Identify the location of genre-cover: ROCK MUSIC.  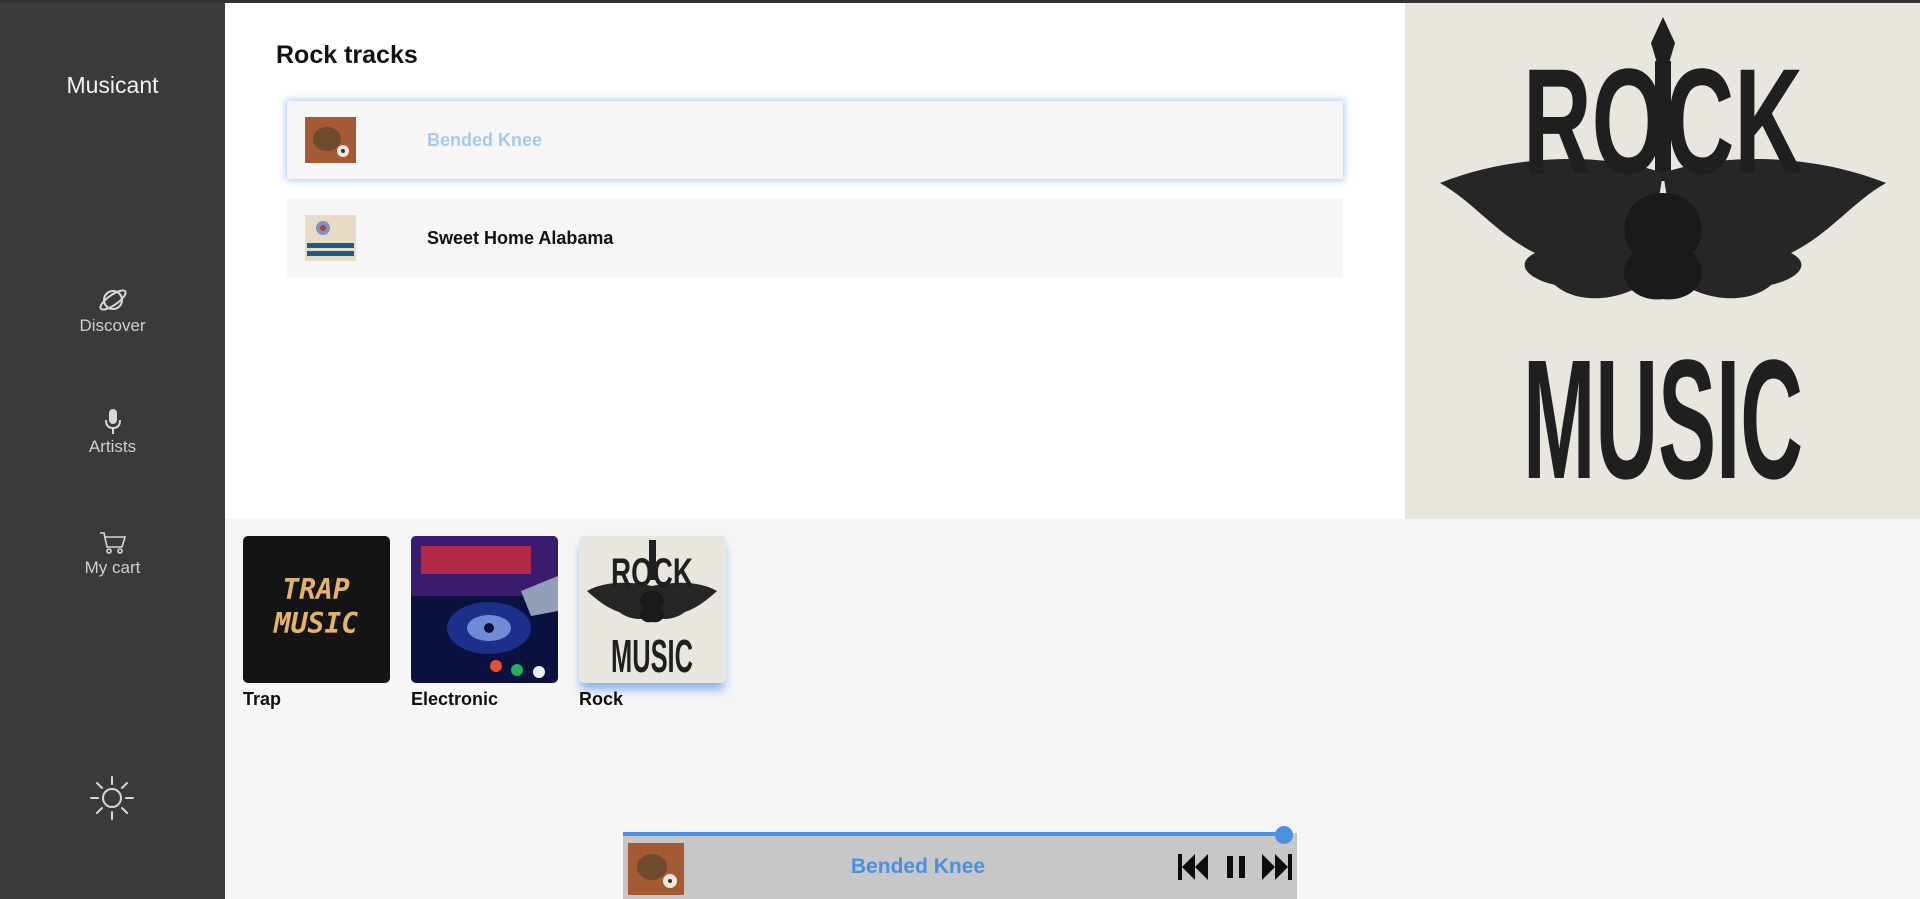
(652, 609).